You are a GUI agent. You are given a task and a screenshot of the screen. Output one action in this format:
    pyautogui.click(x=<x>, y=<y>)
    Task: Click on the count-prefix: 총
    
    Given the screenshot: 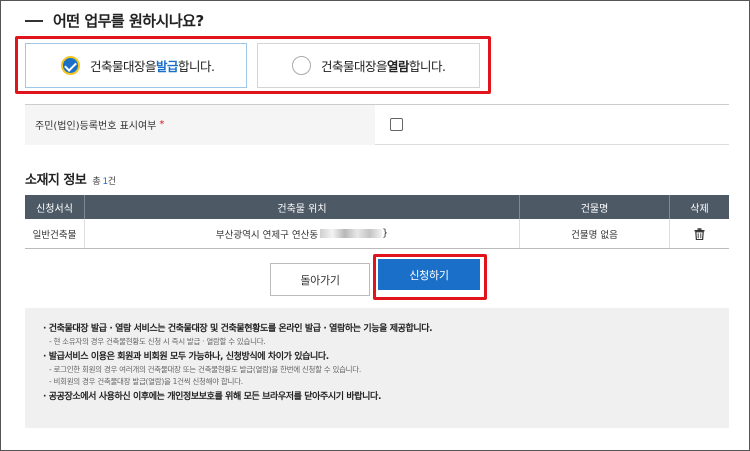 What is the action you would take?
    pyautogui.click(x=97, y=182)
    